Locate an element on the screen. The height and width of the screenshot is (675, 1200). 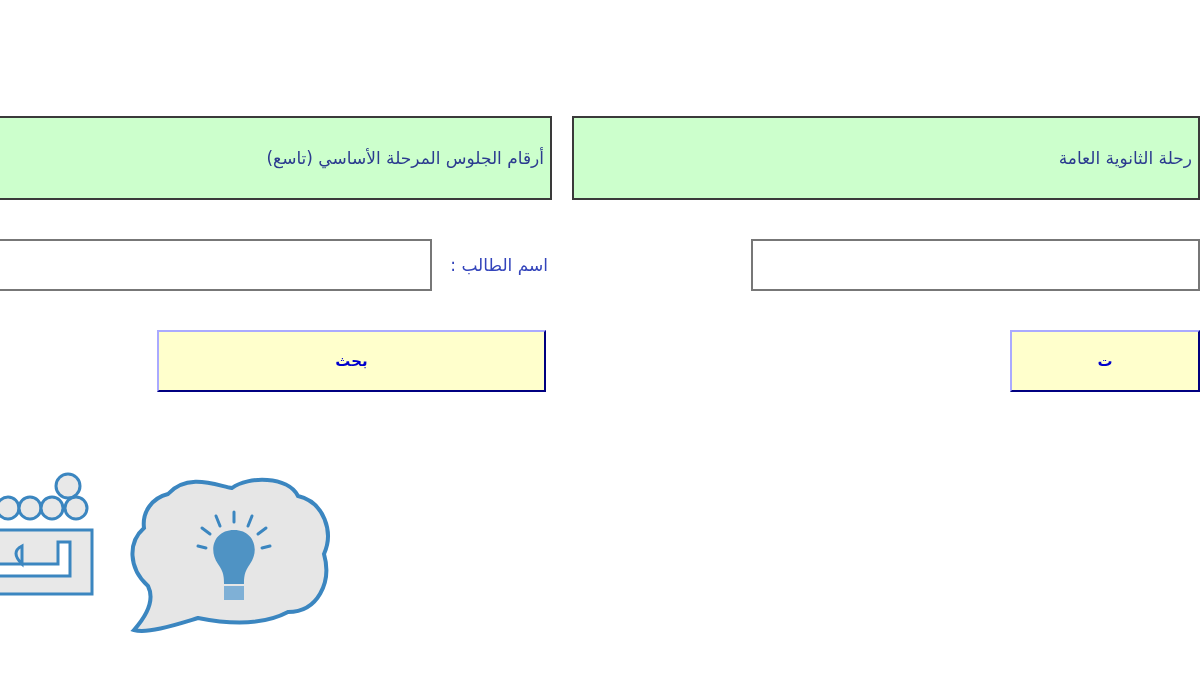
panel-heading: أرقام الجلوس المرحلة الأساسي (تاسع) is located at coordinates (276, 158).